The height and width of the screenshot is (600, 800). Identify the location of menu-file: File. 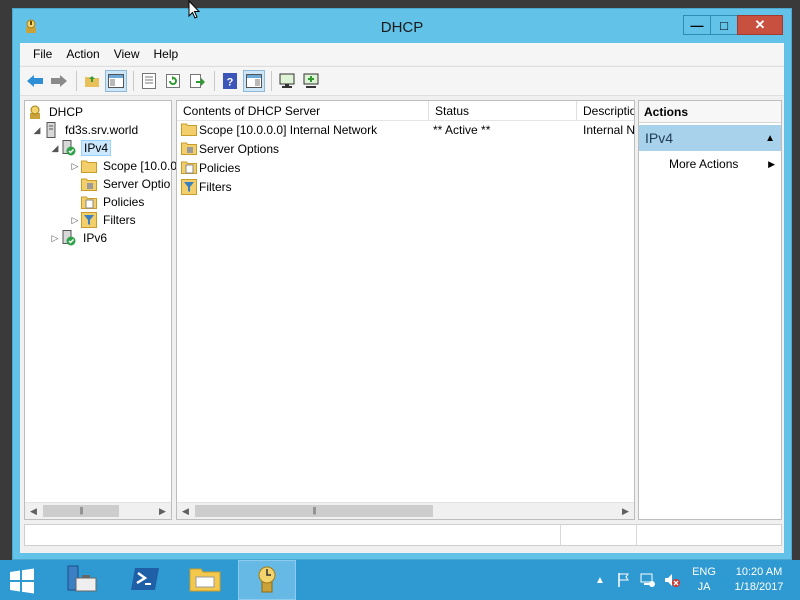
(42, 54).